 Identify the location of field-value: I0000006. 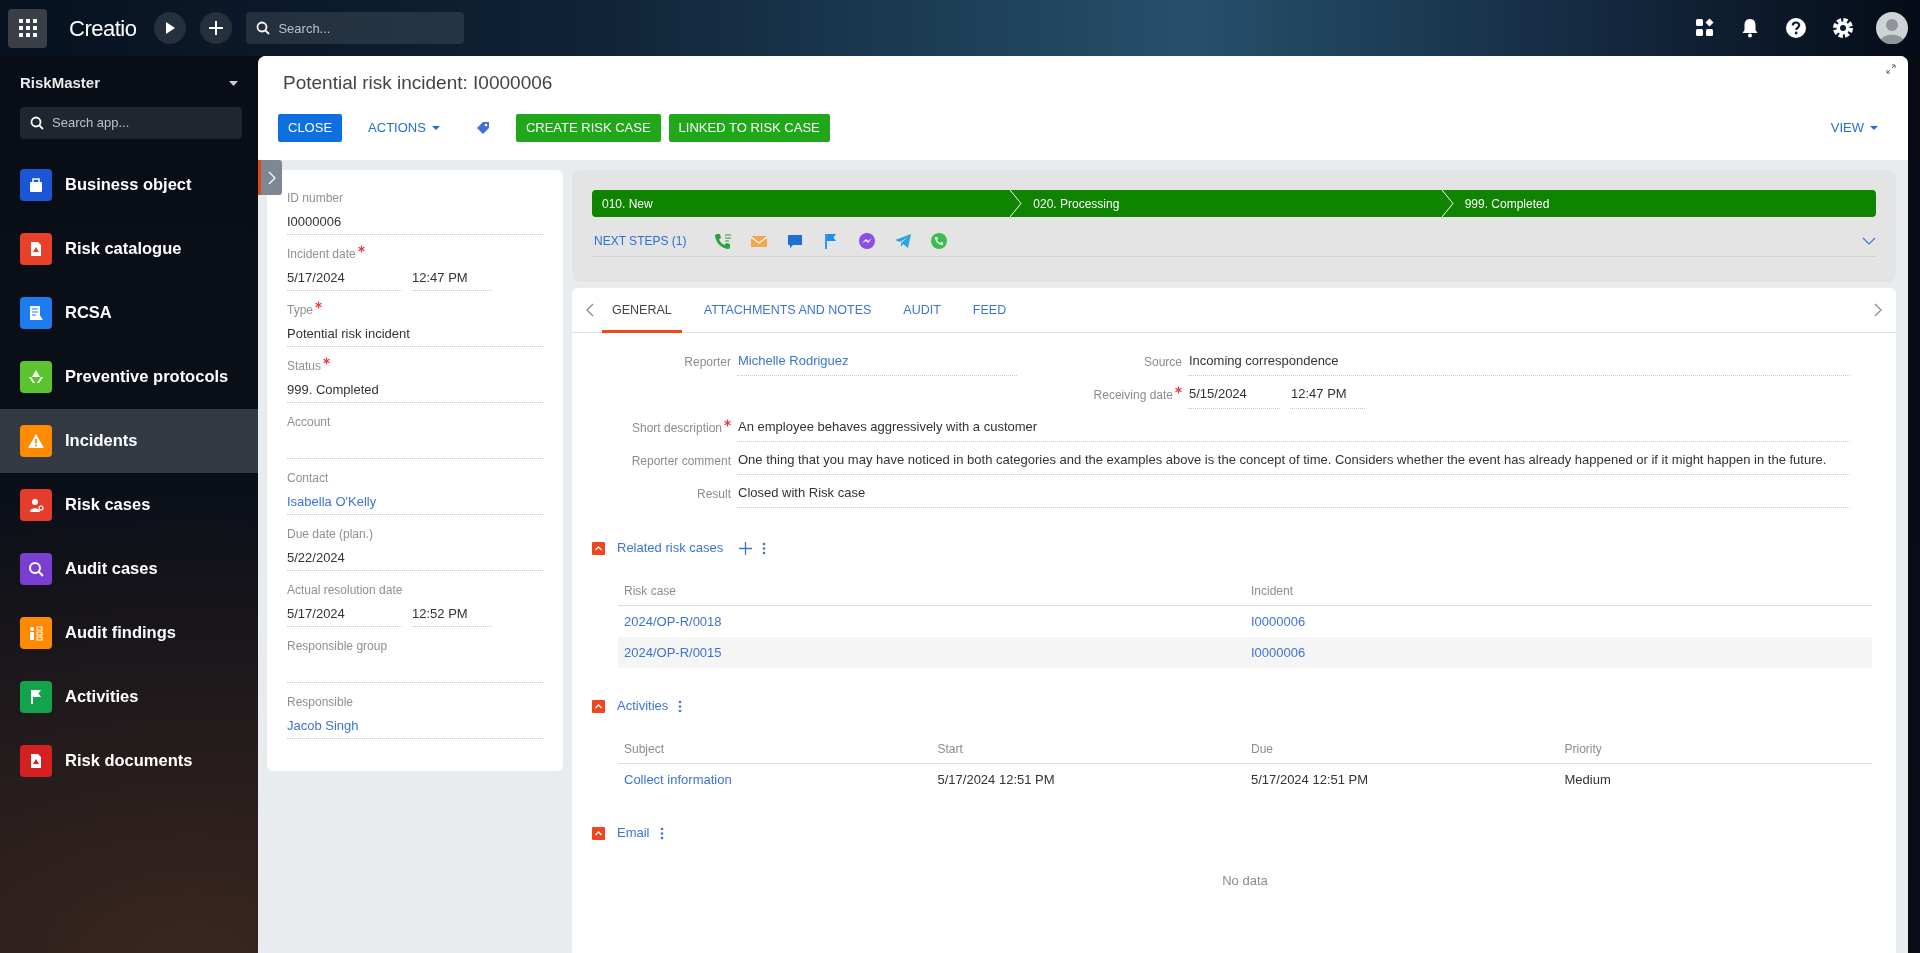
(415, 221).